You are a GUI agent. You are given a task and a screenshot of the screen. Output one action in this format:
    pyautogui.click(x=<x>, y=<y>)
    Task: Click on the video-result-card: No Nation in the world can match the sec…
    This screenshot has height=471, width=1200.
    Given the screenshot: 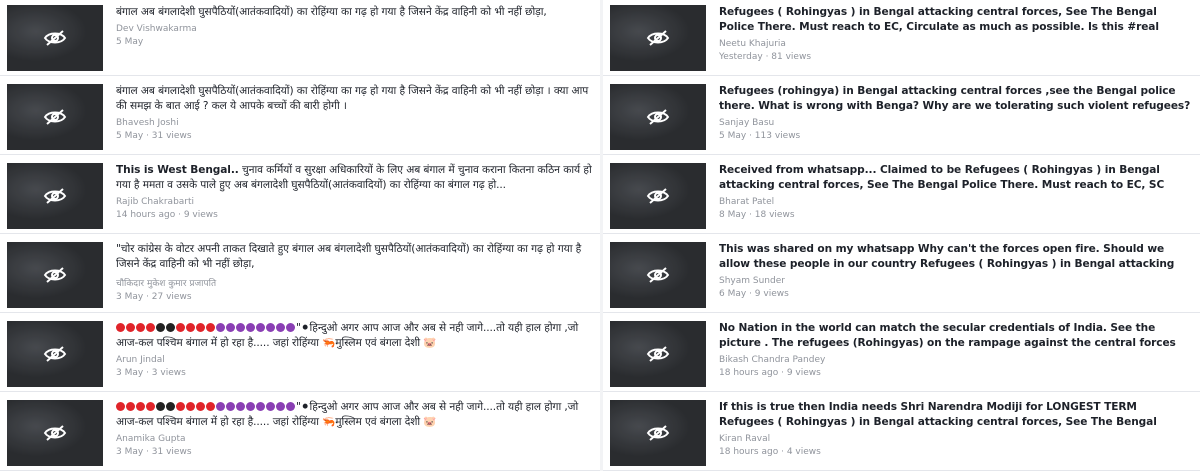 What is the action you would take?
    pyautogui.click(x=901, y=354)
    